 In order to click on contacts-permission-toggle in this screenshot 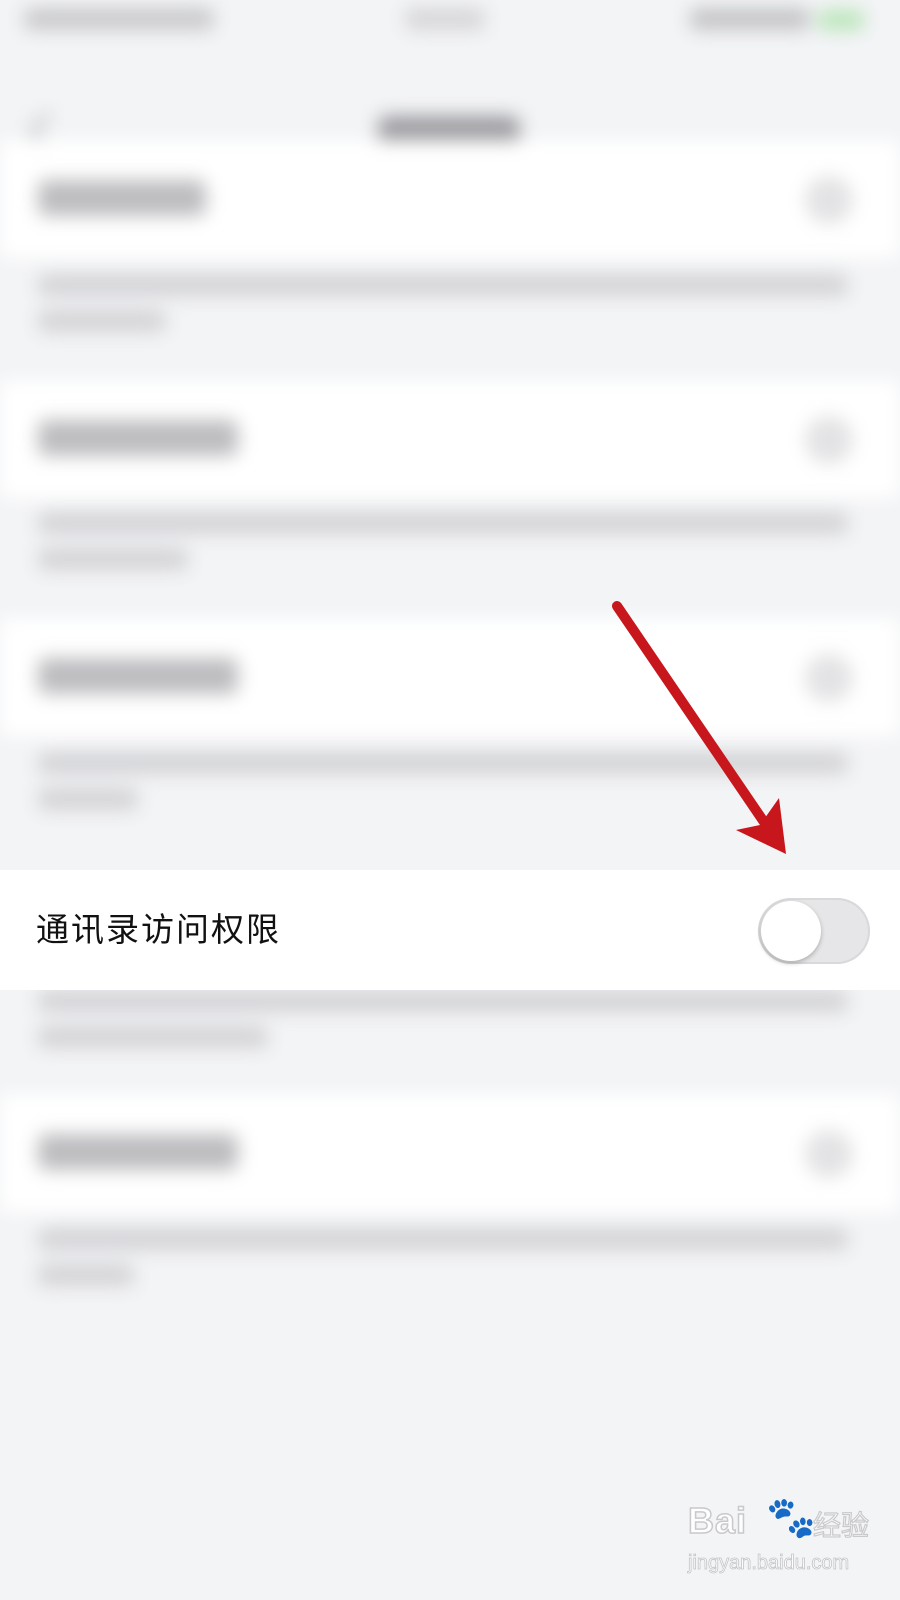, I will do `click(814, 931)`.